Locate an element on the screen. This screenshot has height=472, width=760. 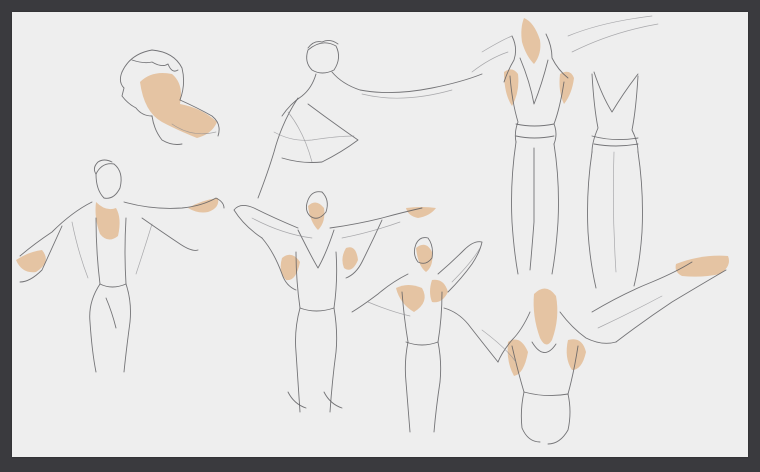
wreath-dancer-study is located at coordinates (370, 119).